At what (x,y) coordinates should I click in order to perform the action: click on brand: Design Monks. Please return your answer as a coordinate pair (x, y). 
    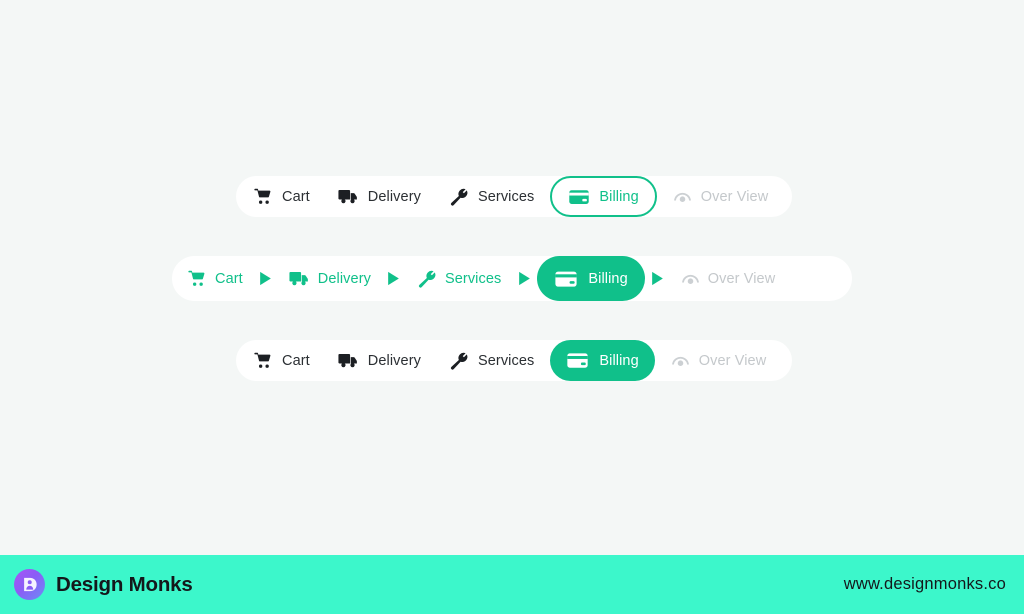
    Looking at the image, I should click on (103, 584).